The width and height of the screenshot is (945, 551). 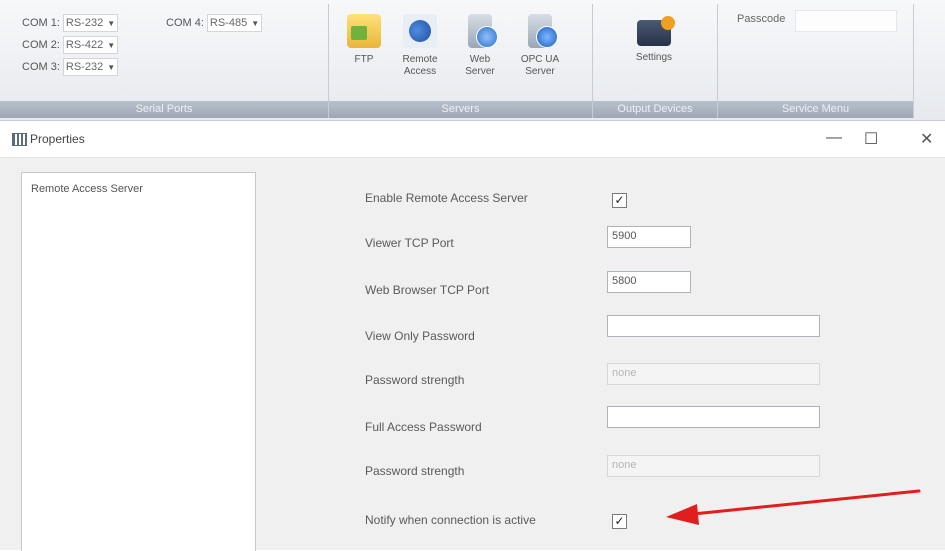 What do you see at coordinates (90, 45) in the screenshot?
I see `com2-select: RS-422 ▼` at bounding box center [90, 45].